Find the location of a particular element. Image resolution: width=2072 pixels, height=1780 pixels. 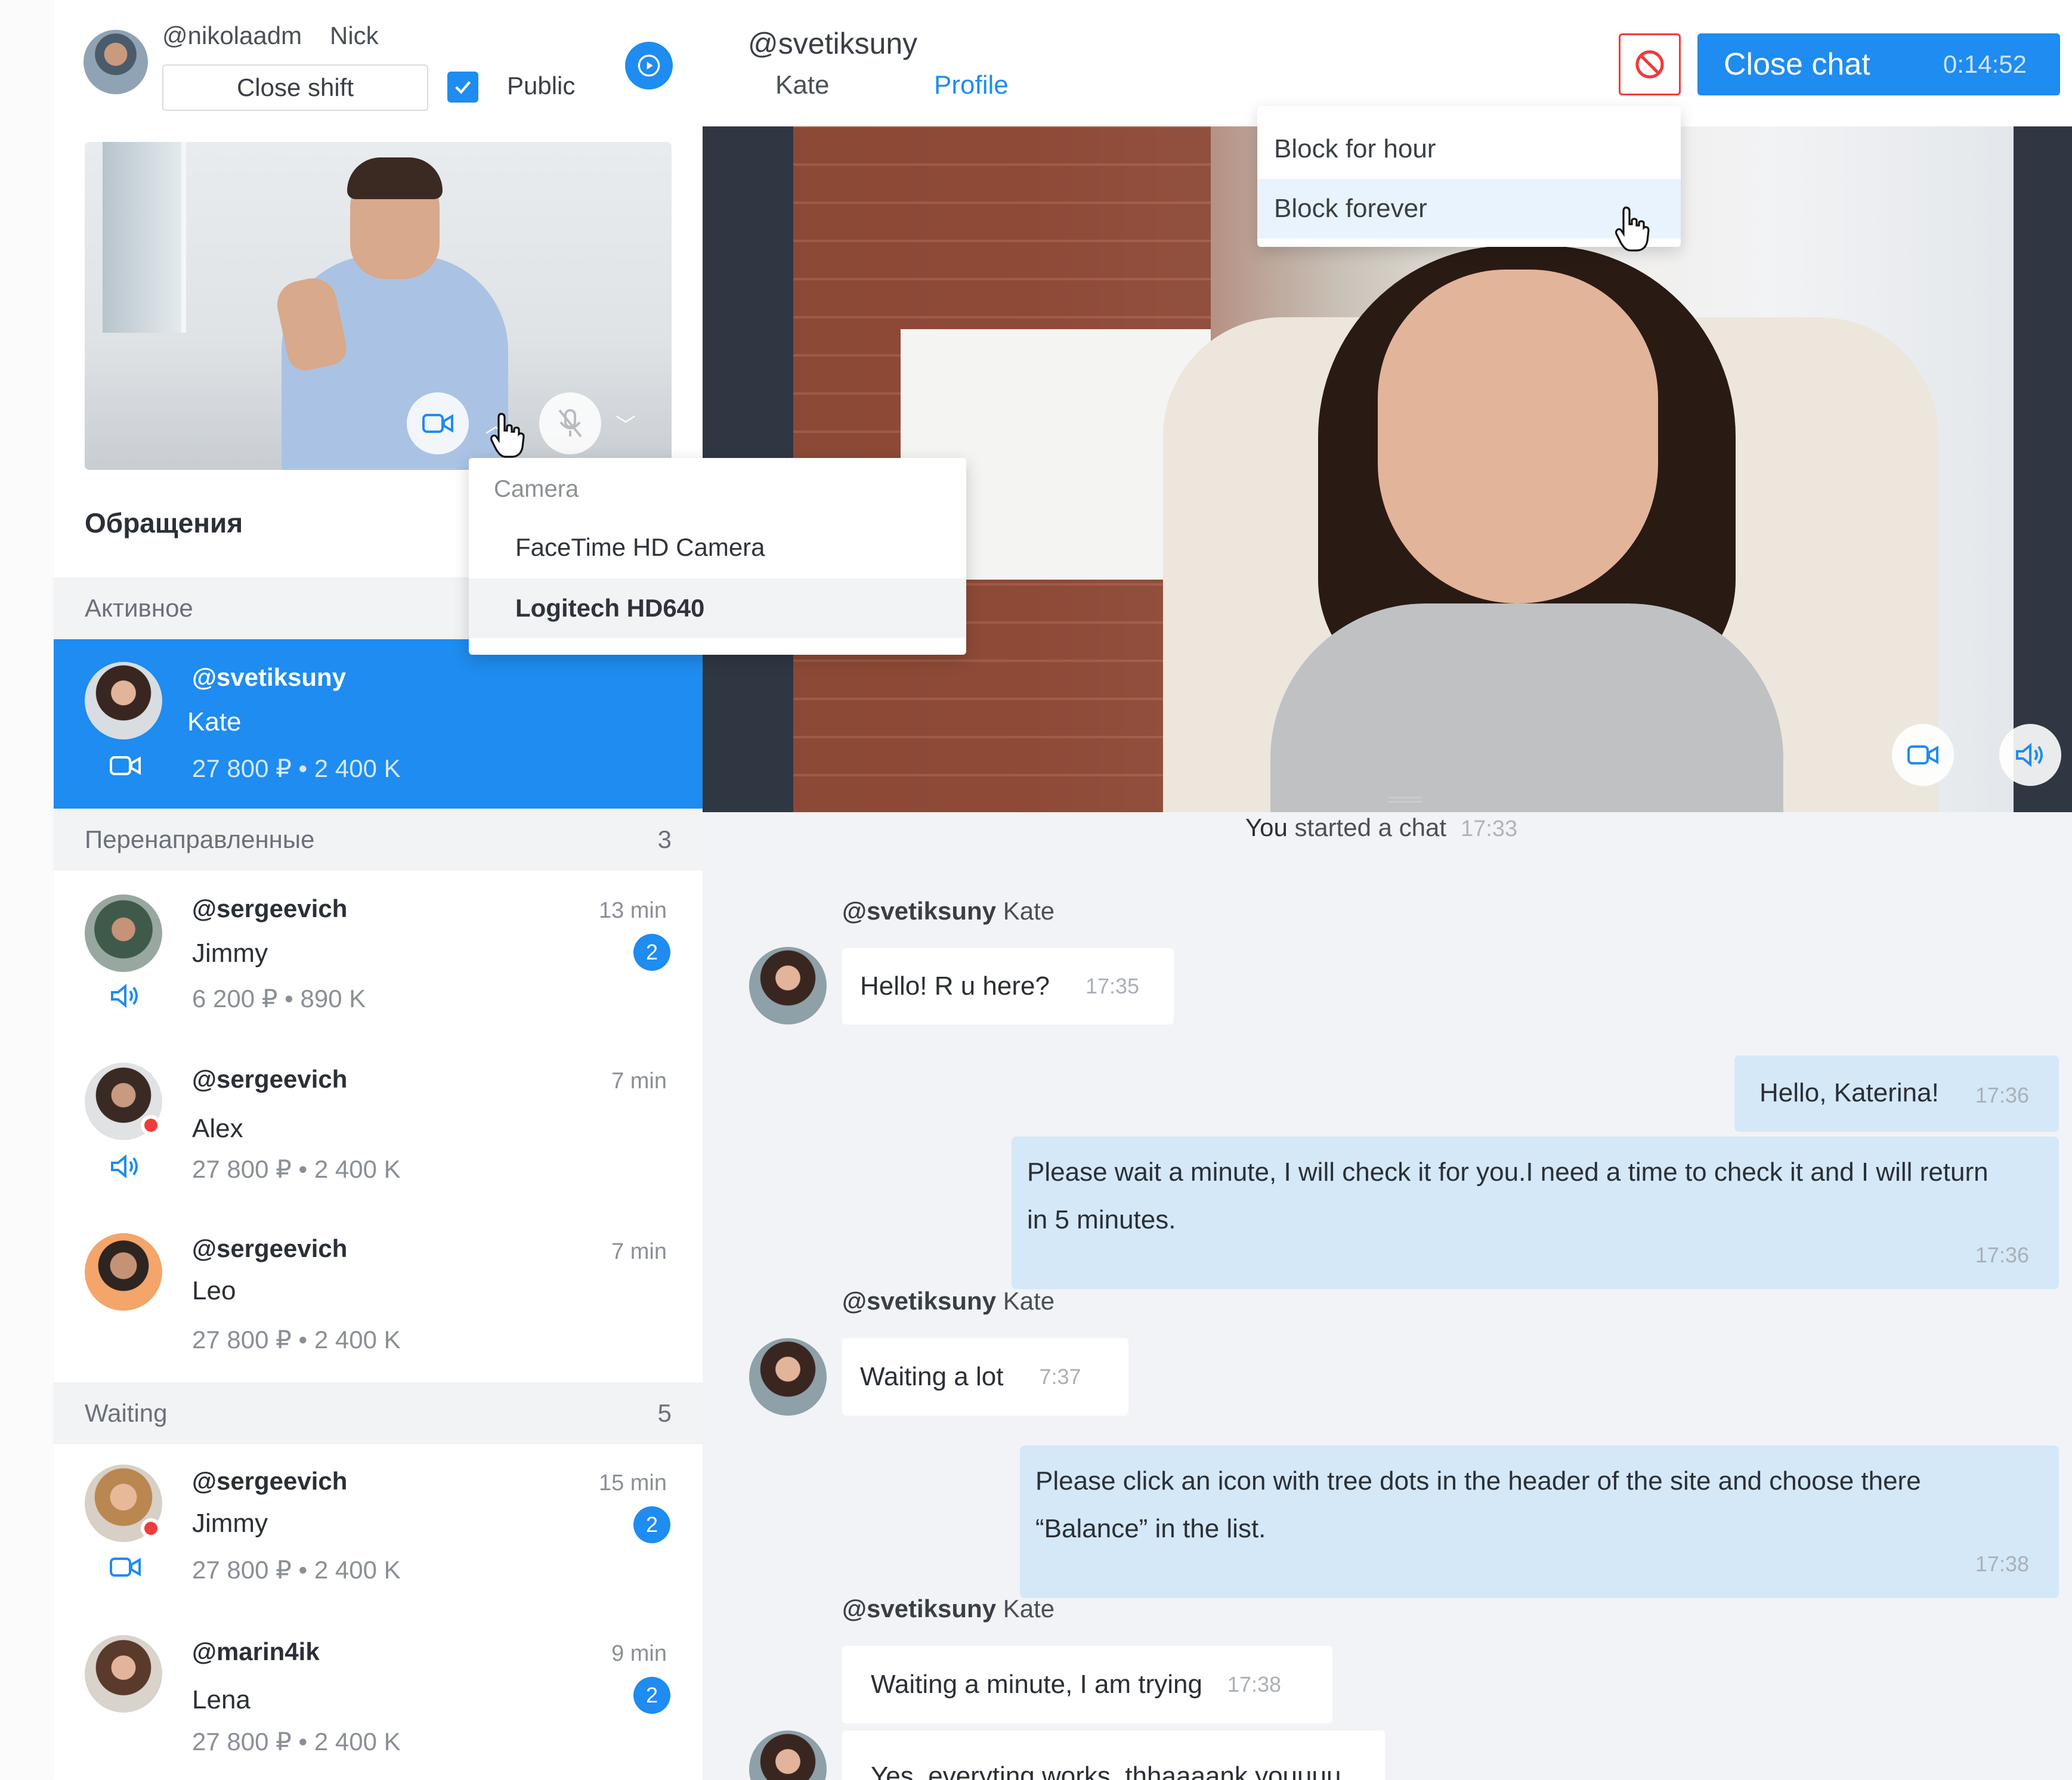

start-button is located at coordinates (649, 65).